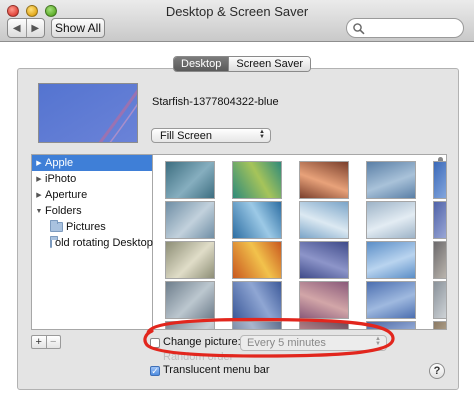 Image resolution: width=474 pixels, height=410 pixels. Describe the element at coordinates (391, 180) in the screenshot. I see `wallpaper-thumbnail-blue-mist` at that location.